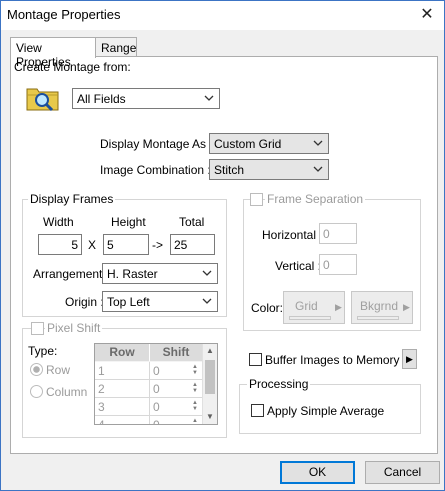  I want to click on background-color-swatch, so click(378, 318).